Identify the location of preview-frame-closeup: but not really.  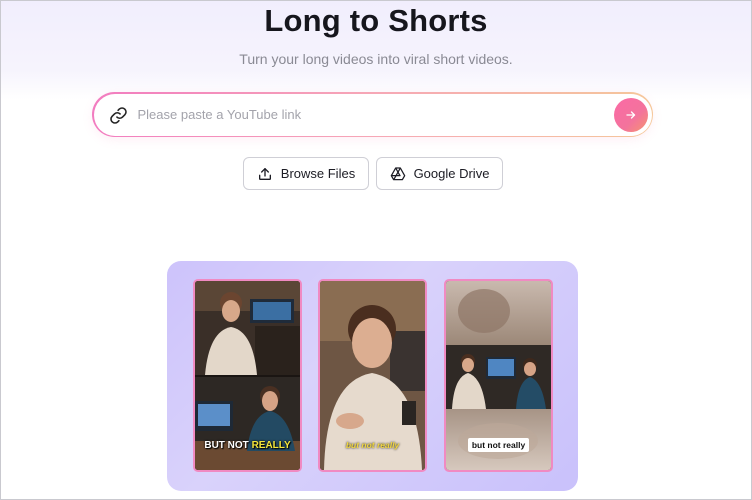
(372, 375).